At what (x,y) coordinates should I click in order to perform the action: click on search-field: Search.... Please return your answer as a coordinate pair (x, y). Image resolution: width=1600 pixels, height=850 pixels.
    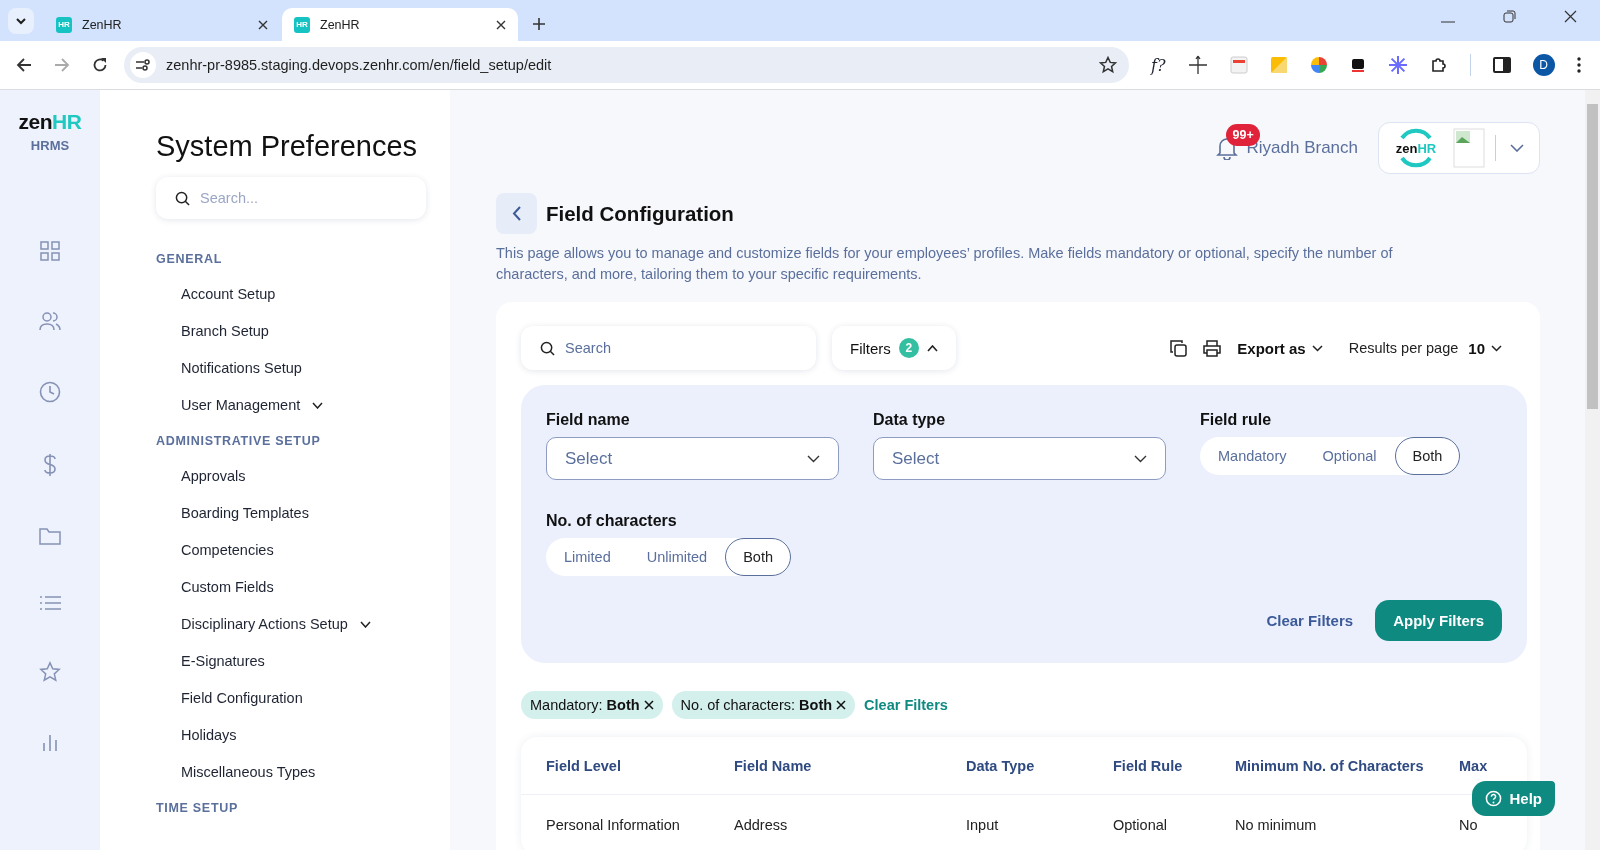
    Looking at the image, I should click on (291, 198).